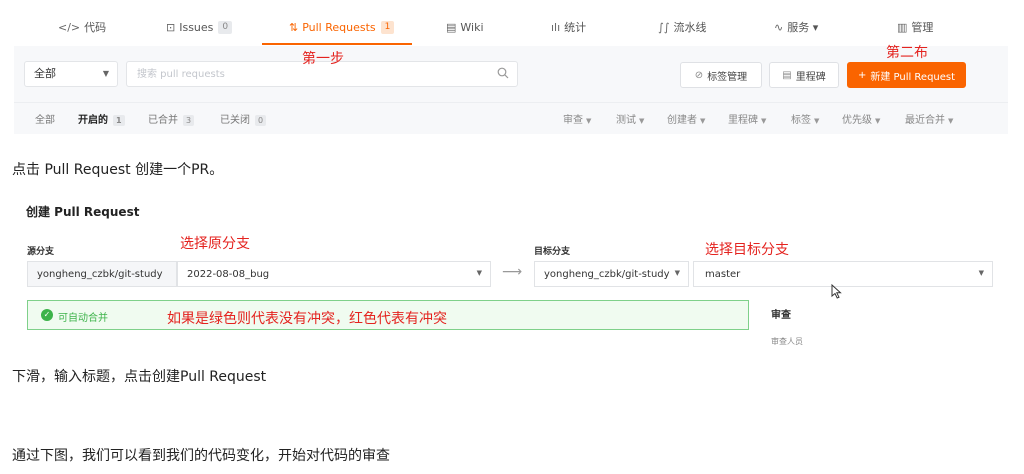  What do you see at coordinates (339, 27) in the screenshot?
I see `tab-label: Pull Requests` at bounding box center [339, 27].